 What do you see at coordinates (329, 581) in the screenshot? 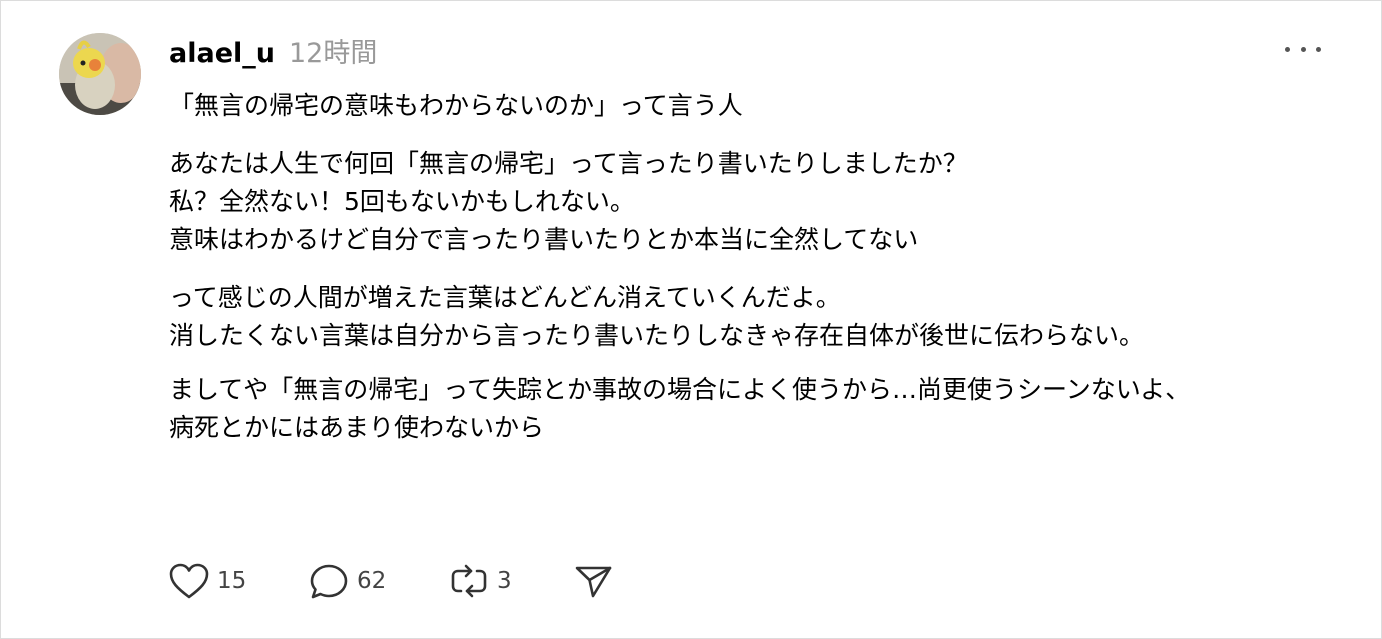
I see `comment-bubble-icon` at bounding box center [329, 581].